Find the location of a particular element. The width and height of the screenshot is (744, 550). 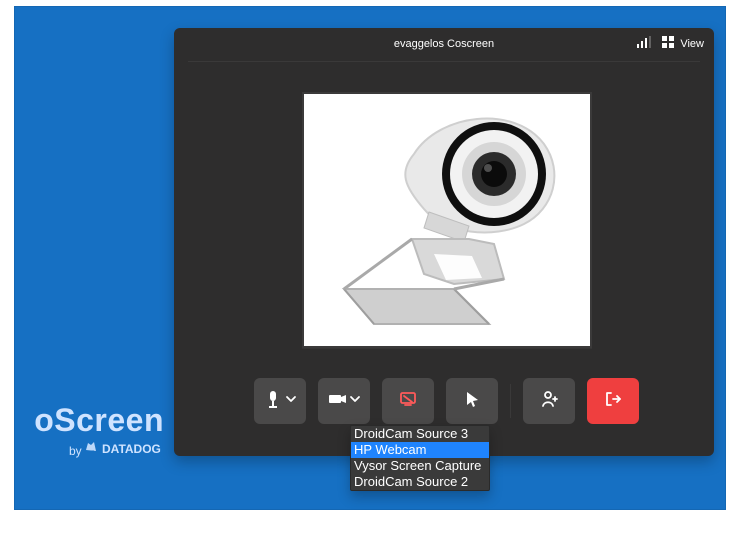

controls-separator is located at coordinates (510, 401).